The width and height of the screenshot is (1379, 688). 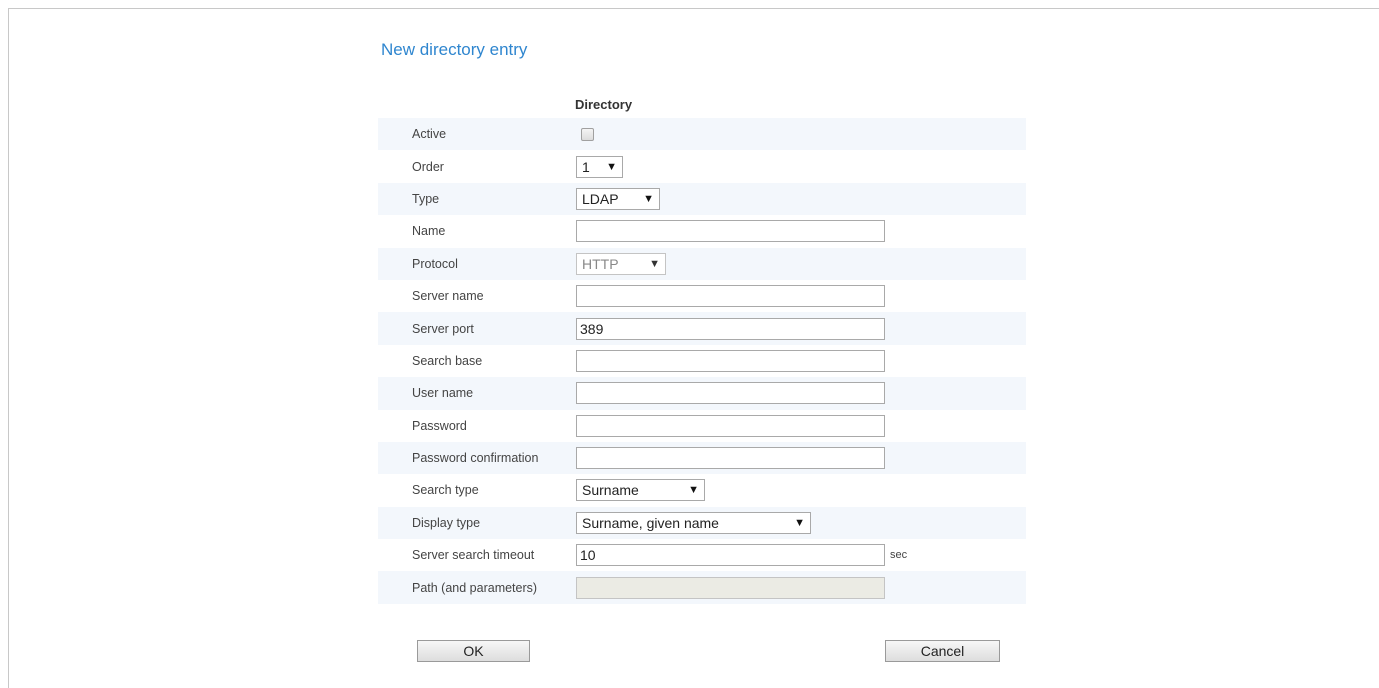 What do you see at coordinates (730, 360) in the screenshot?
I see `search-base-input` at bounding box center [730, 360].